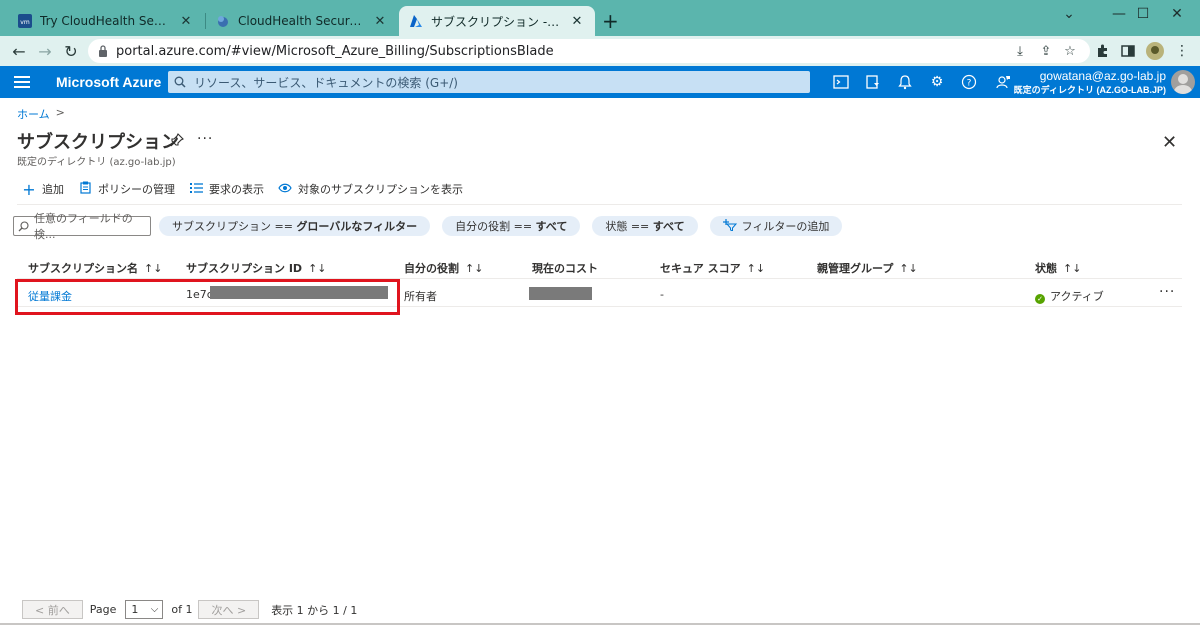 The width and height of the screenshot is (1200, 625). I want to click on cloudhealth-icon, so click(223, 21).